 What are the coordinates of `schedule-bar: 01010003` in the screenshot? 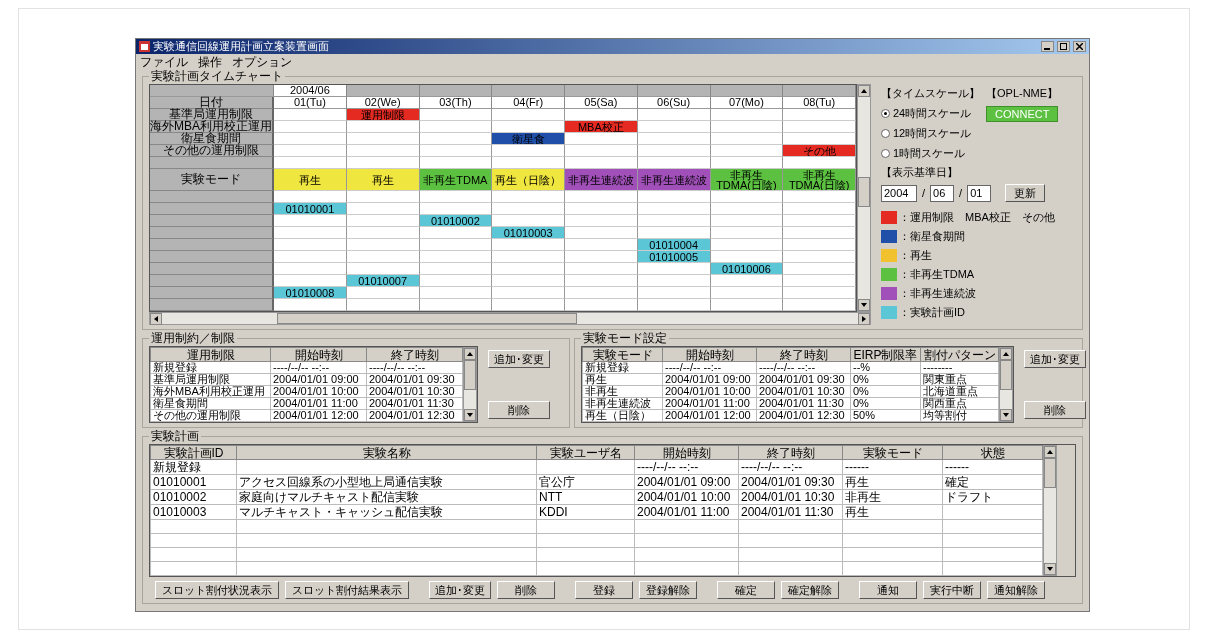 It's located at (528, 233).